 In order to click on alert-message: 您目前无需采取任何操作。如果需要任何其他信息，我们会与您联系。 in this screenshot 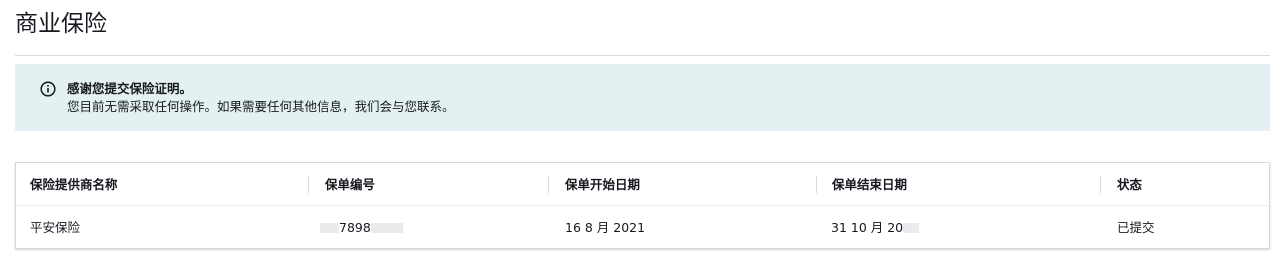, I will do `click(261, 106)`.